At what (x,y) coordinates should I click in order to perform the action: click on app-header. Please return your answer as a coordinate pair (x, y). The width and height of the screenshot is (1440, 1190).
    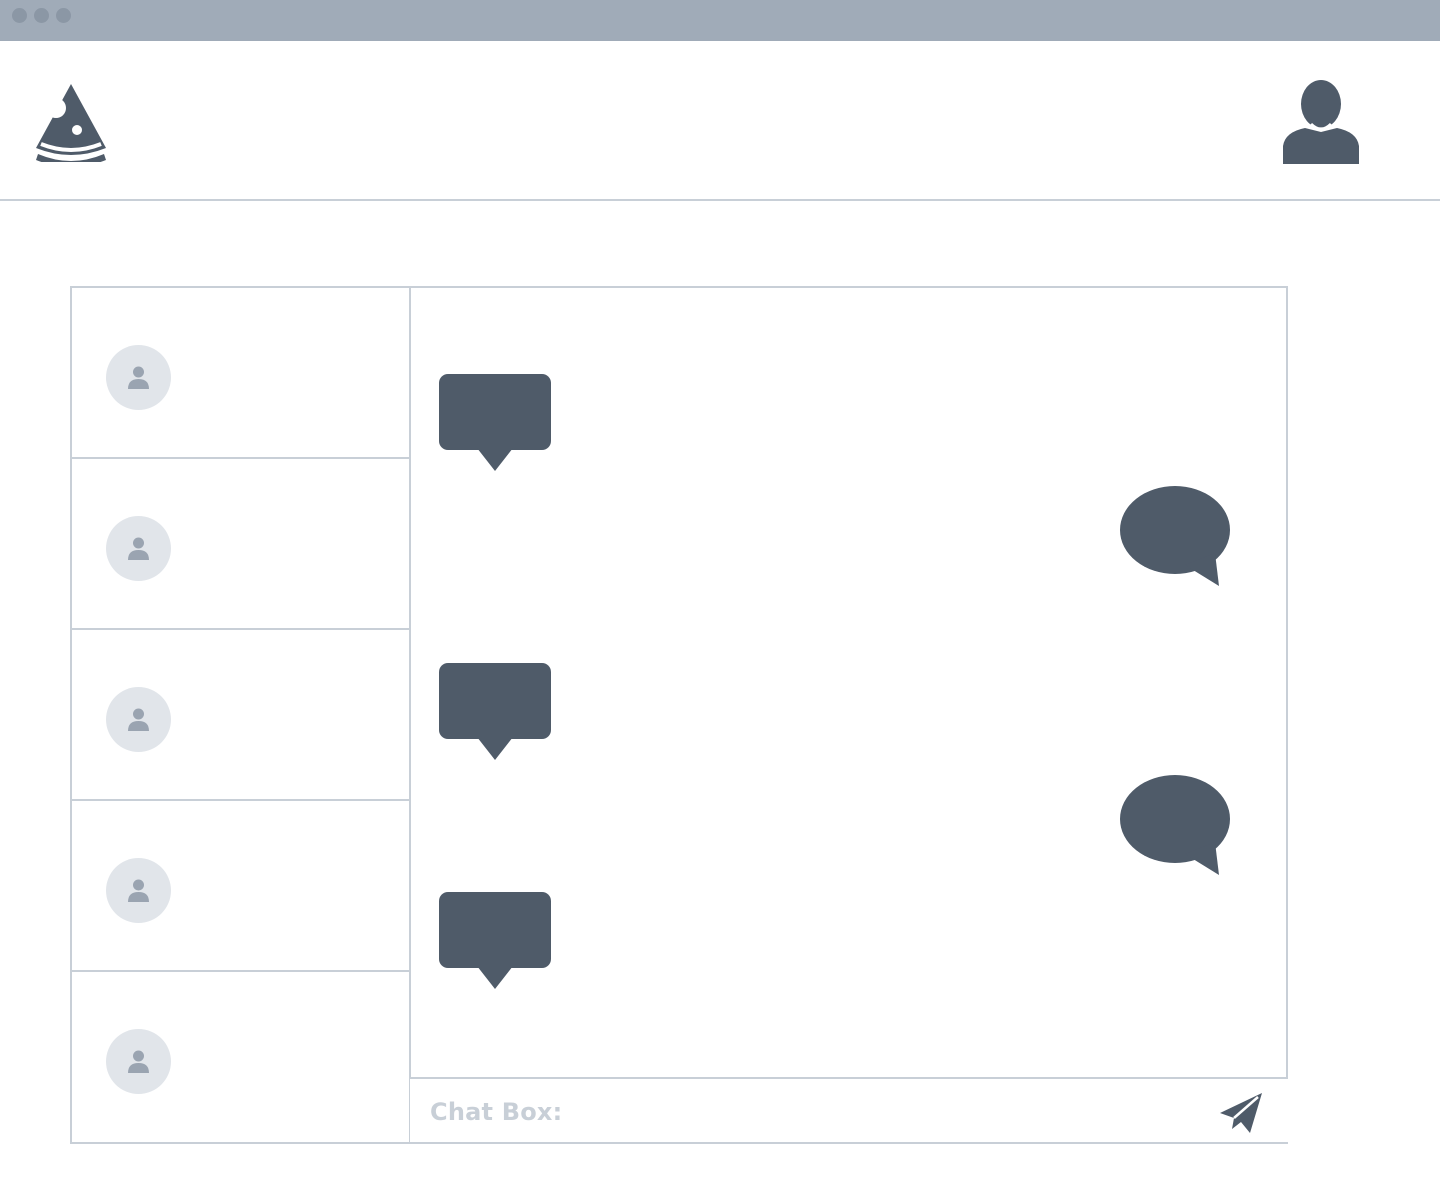
    Looking at the image, I should click on (720, 121).